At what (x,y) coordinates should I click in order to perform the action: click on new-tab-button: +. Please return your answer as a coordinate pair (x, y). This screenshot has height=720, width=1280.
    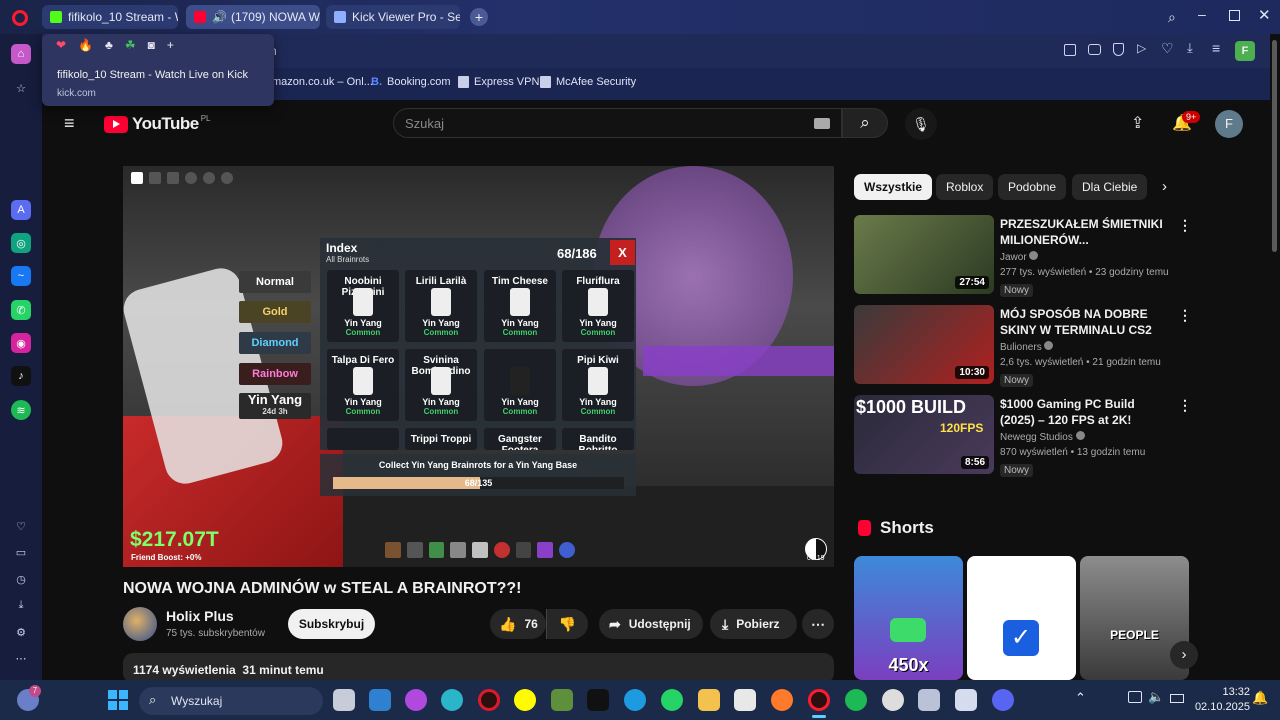
    Looking at the image, I should click on (479, 17).